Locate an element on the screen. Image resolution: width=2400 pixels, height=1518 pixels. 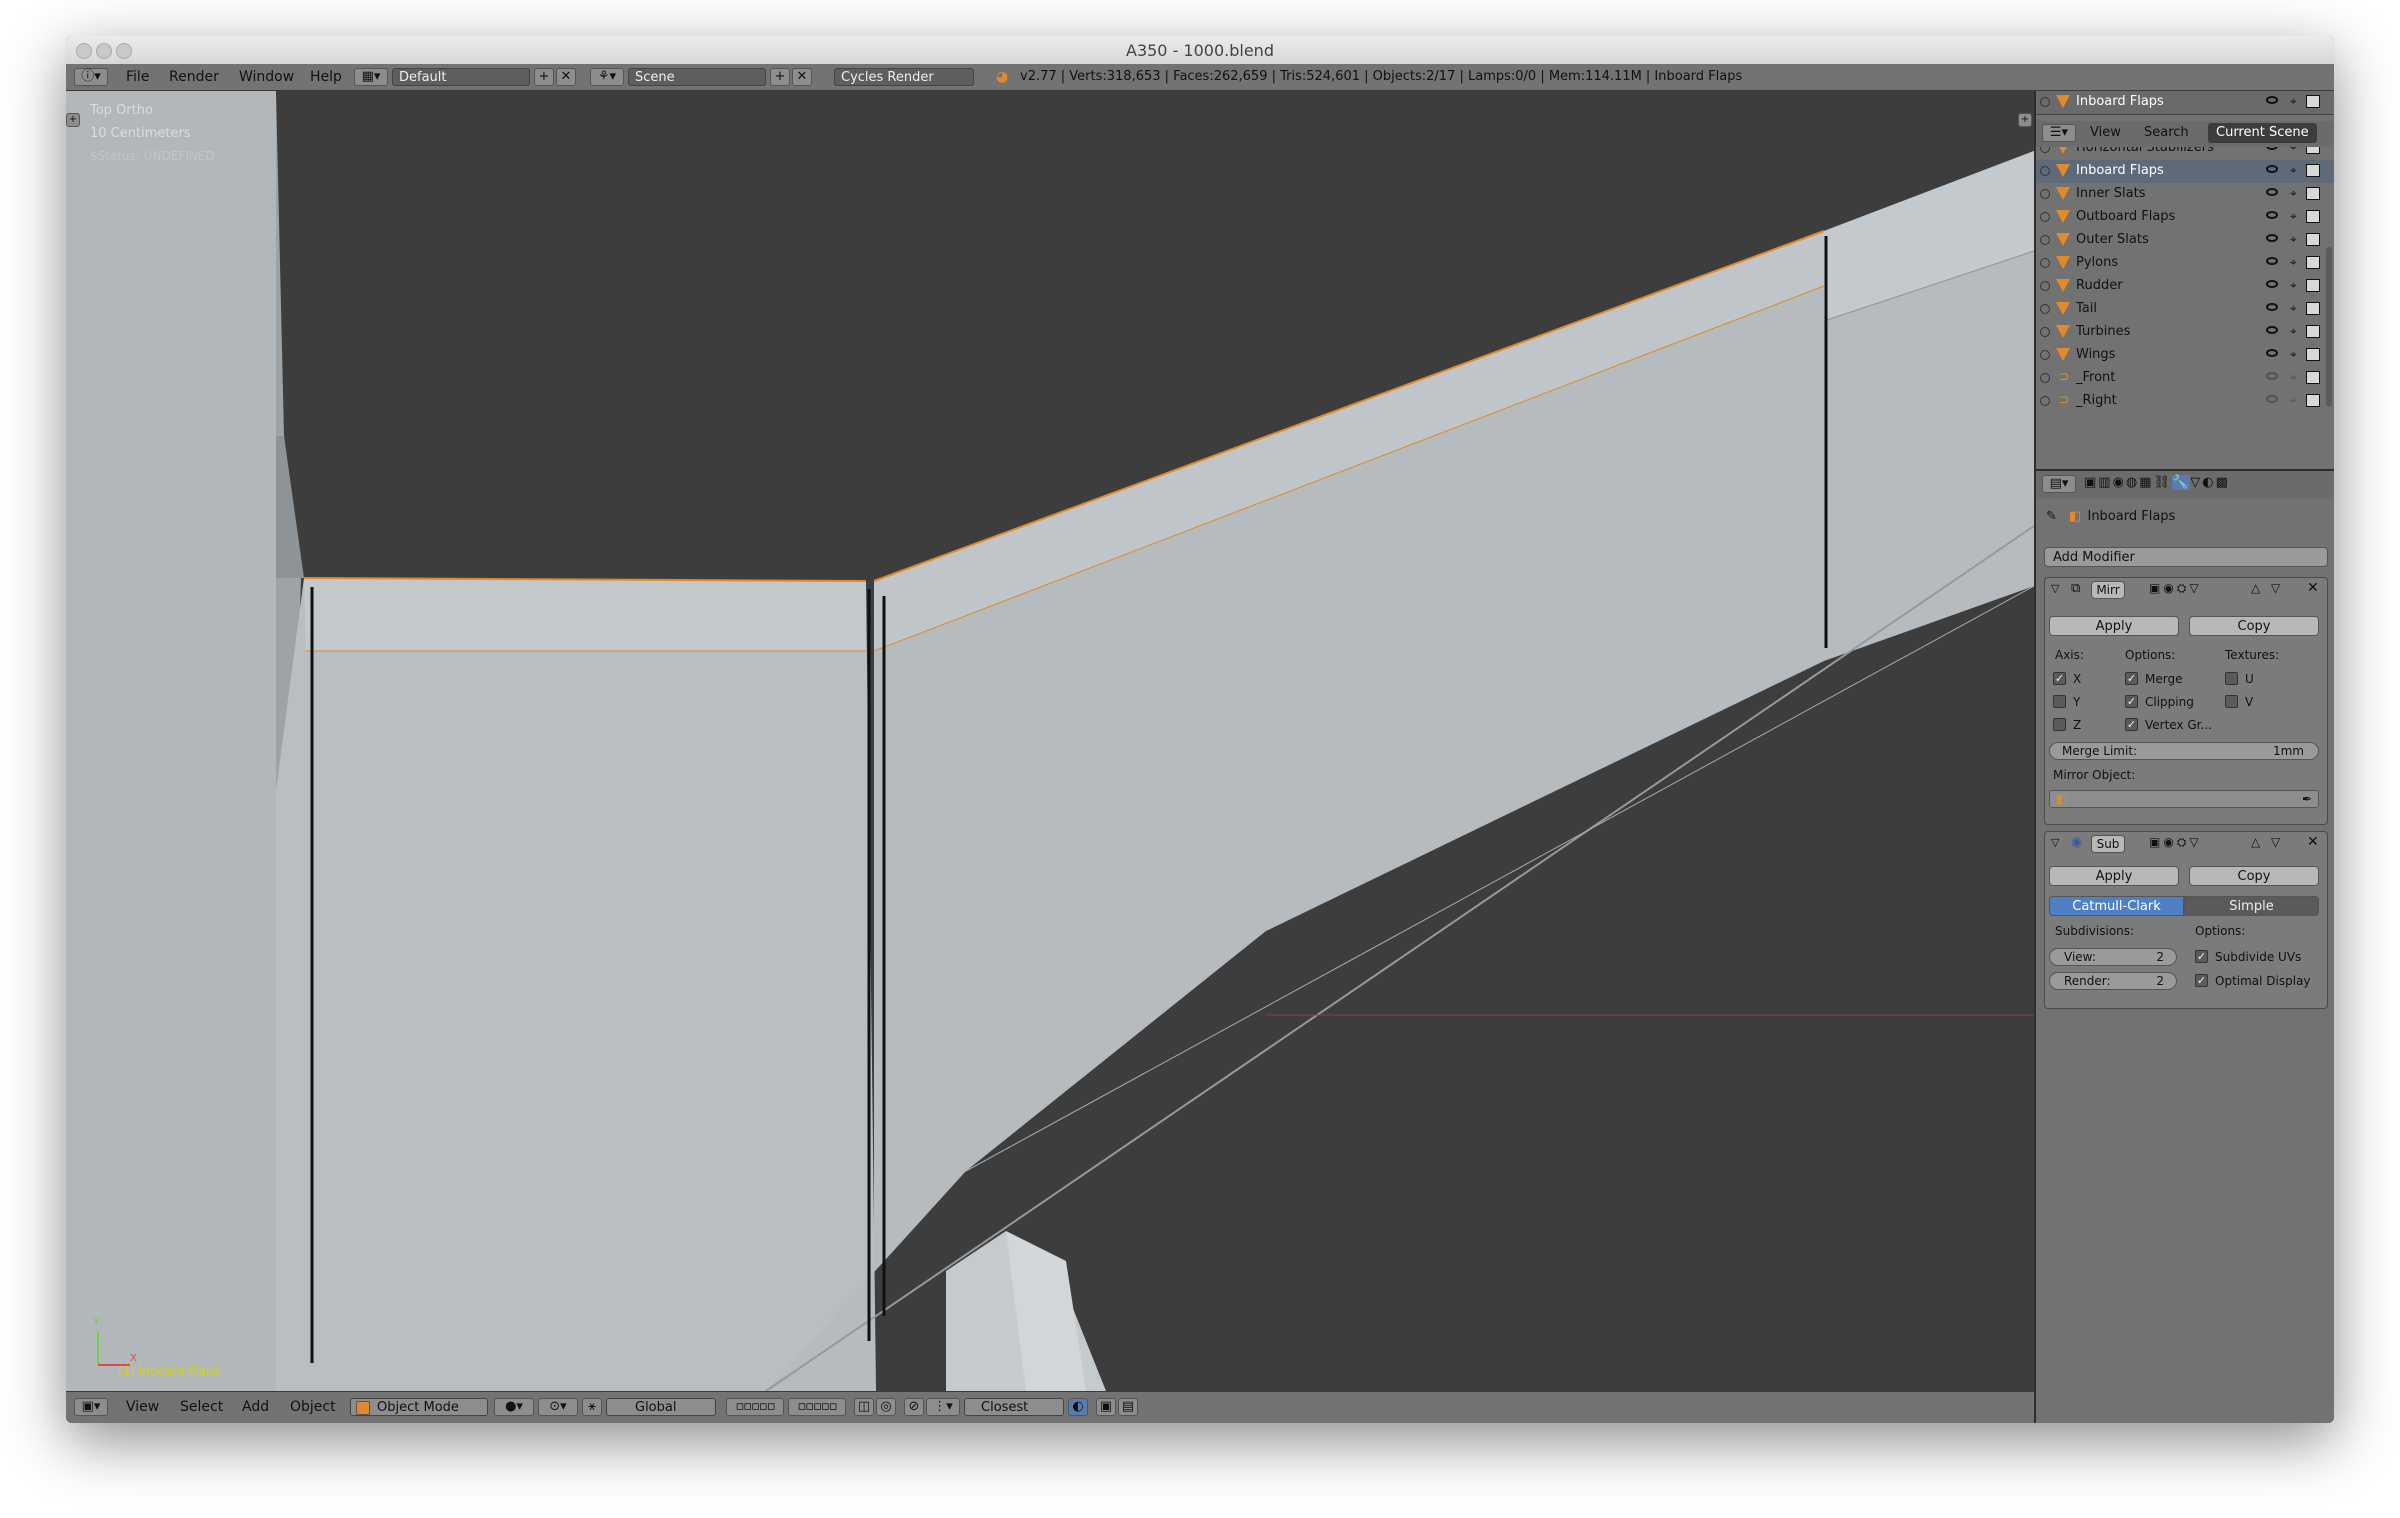
outliner-active-row: Inboard Flaps ⌖ is located at coordinates (2185, 103).